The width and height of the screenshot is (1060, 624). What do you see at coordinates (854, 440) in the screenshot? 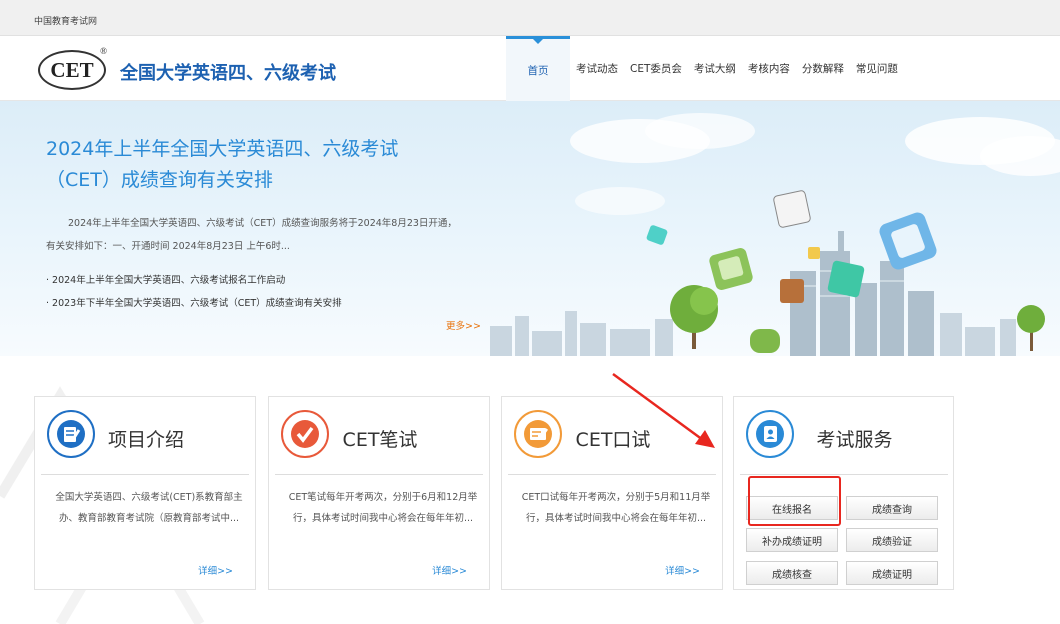
I see `card-title: 考试服务` at bounding box center [854, 440].